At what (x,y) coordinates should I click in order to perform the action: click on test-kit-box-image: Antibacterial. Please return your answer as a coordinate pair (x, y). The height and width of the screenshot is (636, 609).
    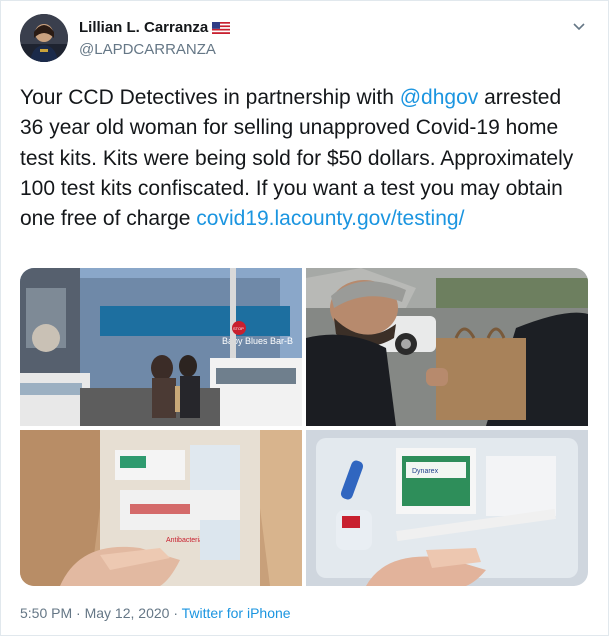
    Looking at the image, I should click on (161, 508).